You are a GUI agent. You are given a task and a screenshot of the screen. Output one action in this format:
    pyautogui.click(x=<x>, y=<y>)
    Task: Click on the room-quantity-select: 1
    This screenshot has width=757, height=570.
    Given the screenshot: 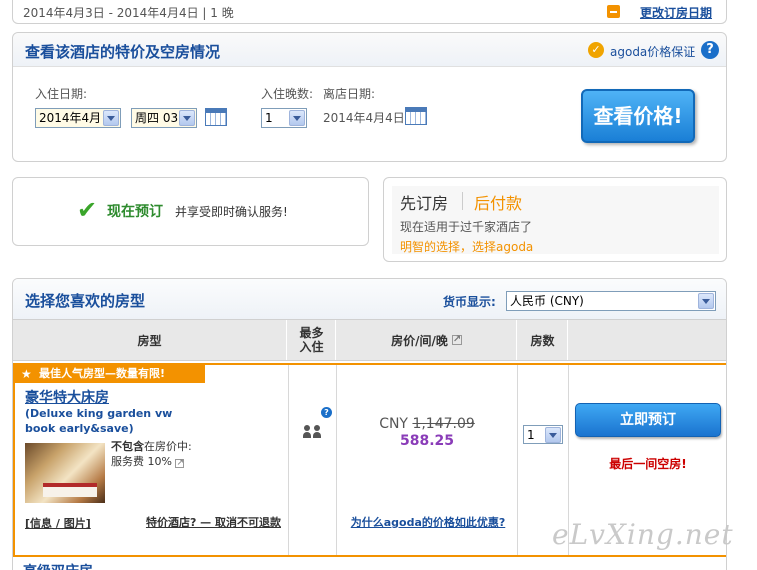 What is the action you would take?
    pyautogui.click(x=543, y=434)
    